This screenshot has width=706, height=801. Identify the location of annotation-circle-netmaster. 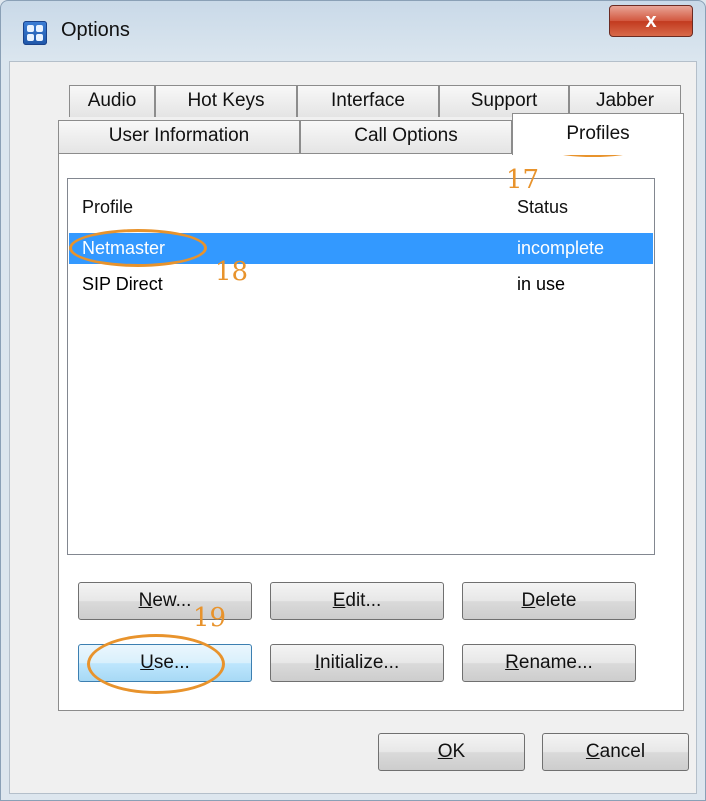
(138, 248).